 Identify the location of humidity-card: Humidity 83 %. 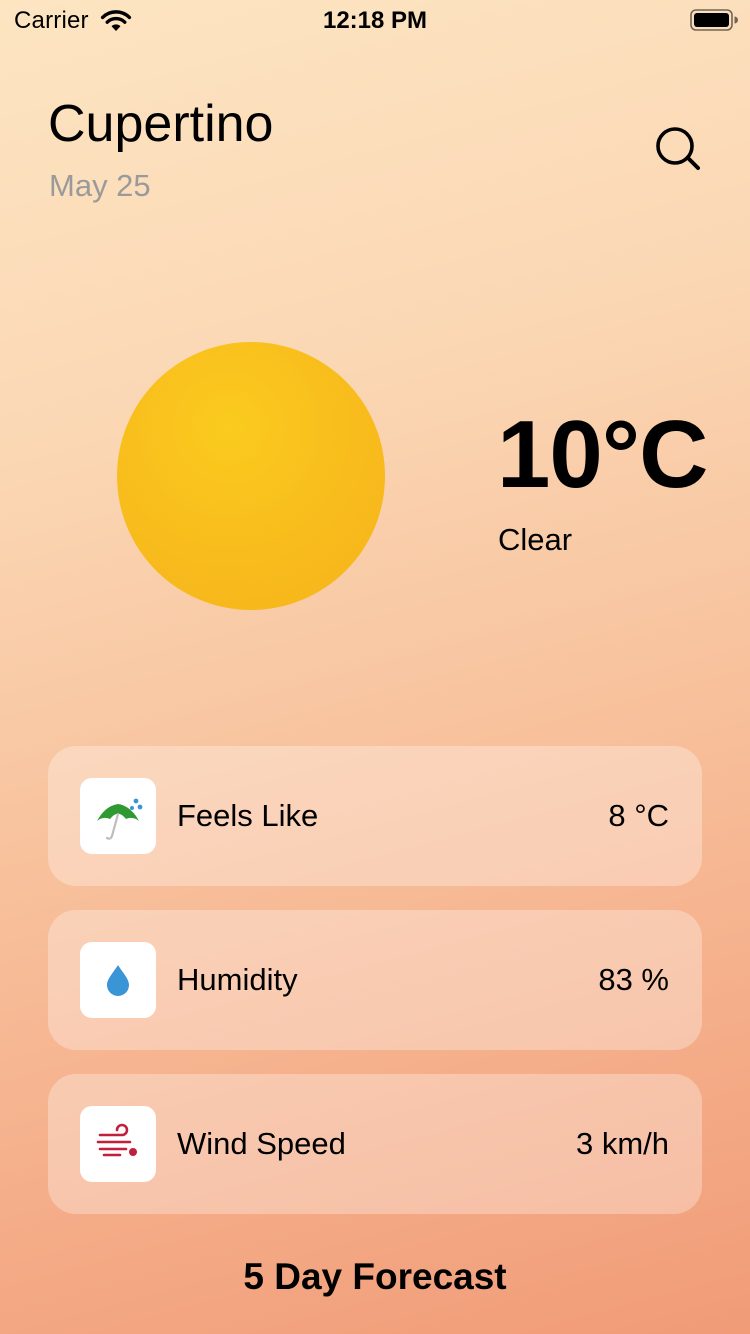
(375, 980).